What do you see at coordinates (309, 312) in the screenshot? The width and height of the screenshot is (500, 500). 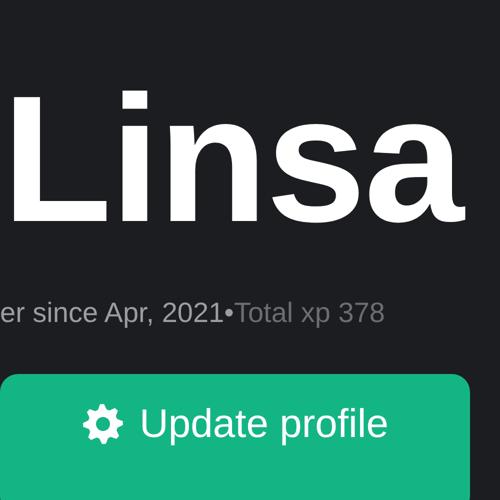 I see `total-xp: Total xp 378` at bounding box center [309, 312].